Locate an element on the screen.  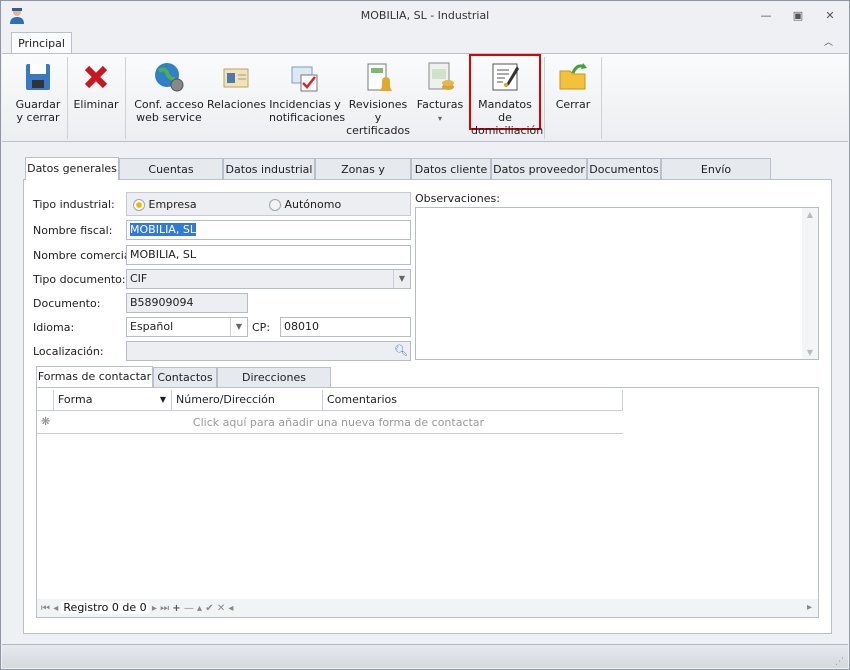
observaciones-label: Observaciones: is located at coordinates (457, 198).